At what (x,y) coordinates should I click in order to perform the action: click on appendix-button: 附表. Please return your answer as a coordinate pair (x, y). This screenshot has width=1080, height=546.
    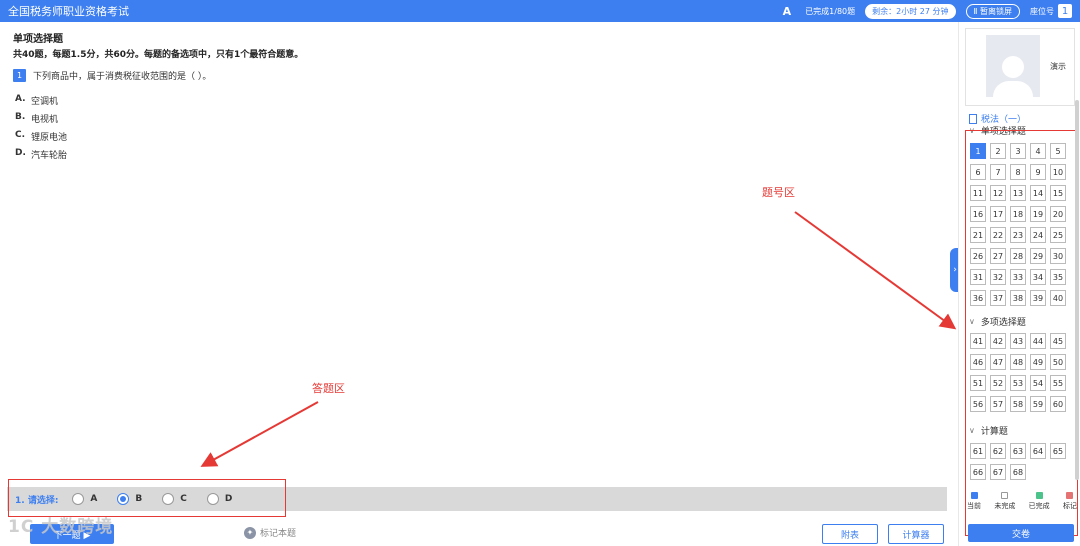
    Looking at the image, I should click on (850, 534).